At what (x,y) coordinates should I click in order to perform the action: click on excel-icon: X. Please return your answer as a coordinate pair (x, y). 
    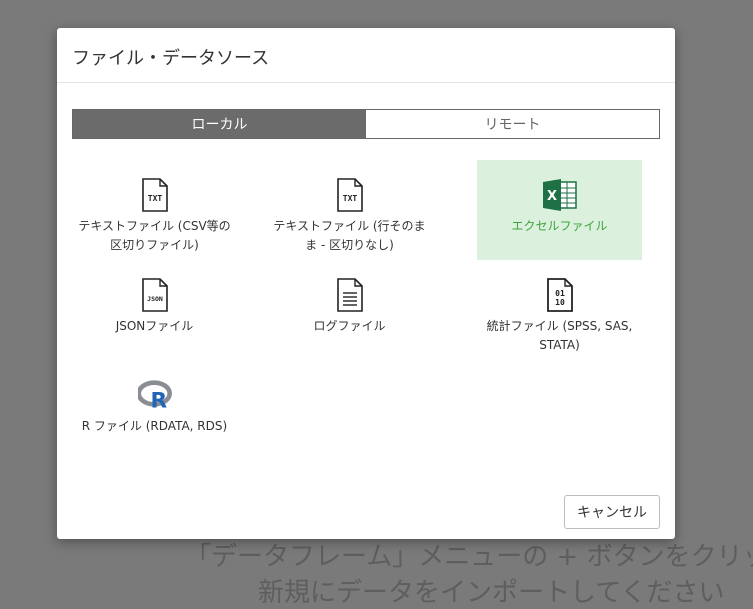
    Looking at the image, I should click on (559, 195).